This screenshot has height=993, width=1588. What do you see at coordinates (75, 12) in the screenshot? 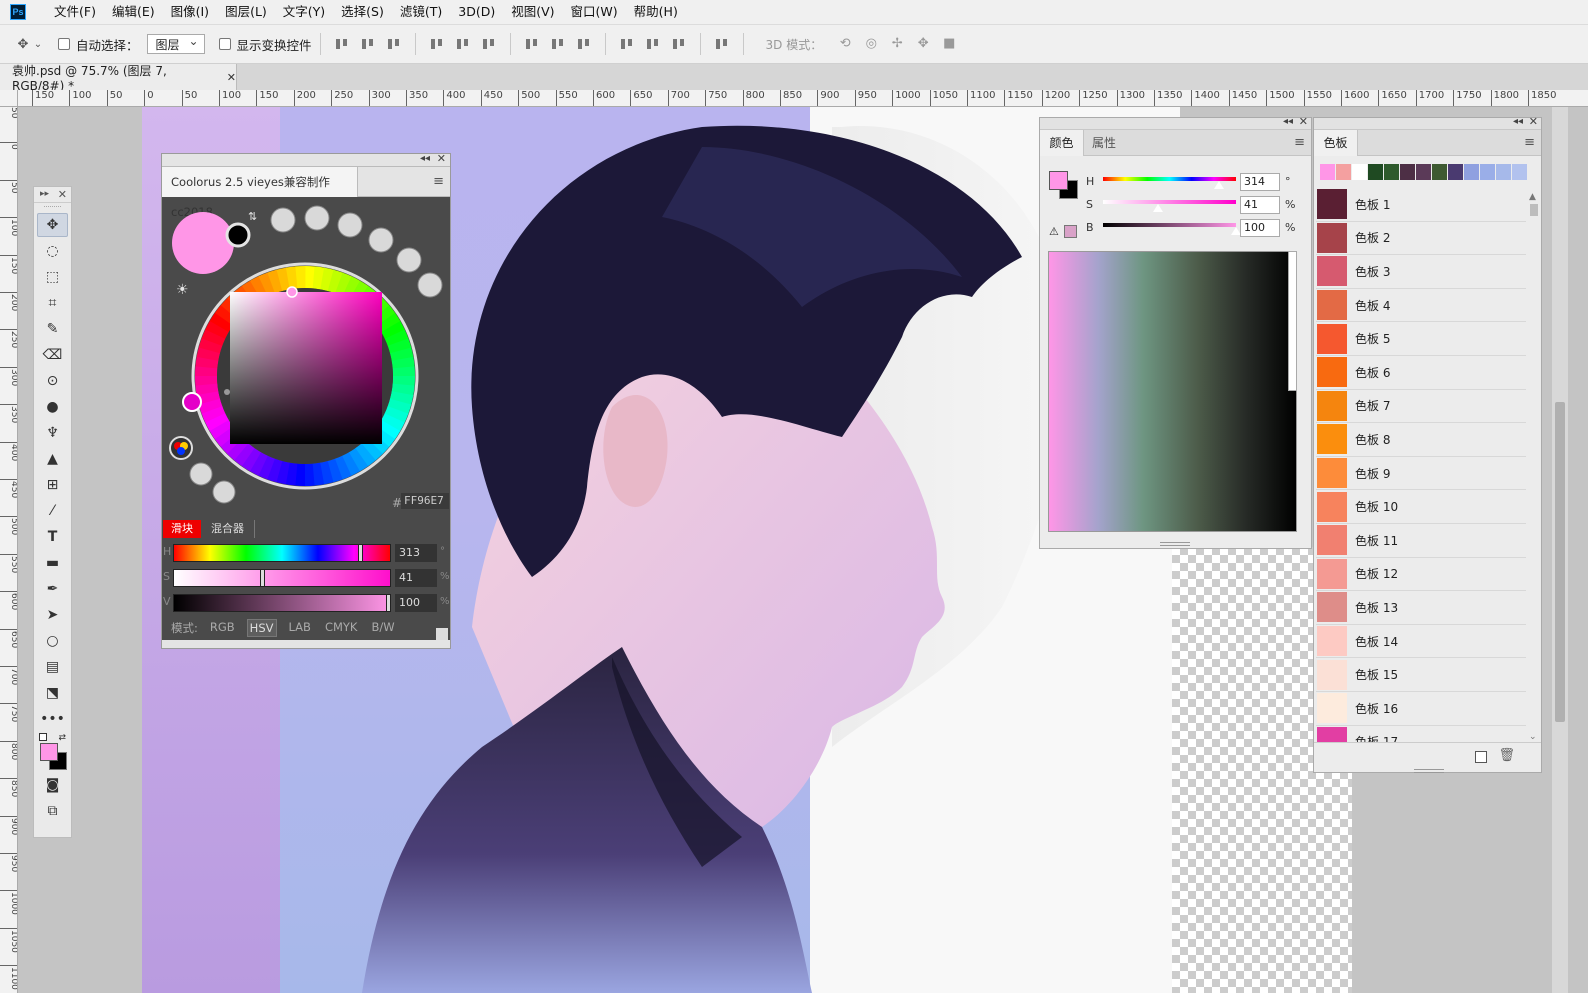
I see `menu-item: 文件(F)` at bounding box center [75, 12].